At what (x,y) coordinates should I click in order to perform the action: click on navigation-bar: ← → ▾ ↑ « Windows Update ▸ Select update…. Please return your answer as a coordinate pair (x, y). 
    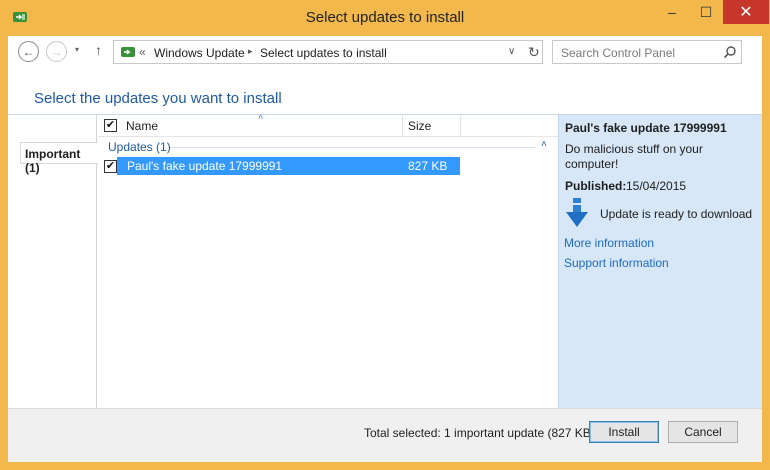
    Looking at the image, I should click on (385, 52).